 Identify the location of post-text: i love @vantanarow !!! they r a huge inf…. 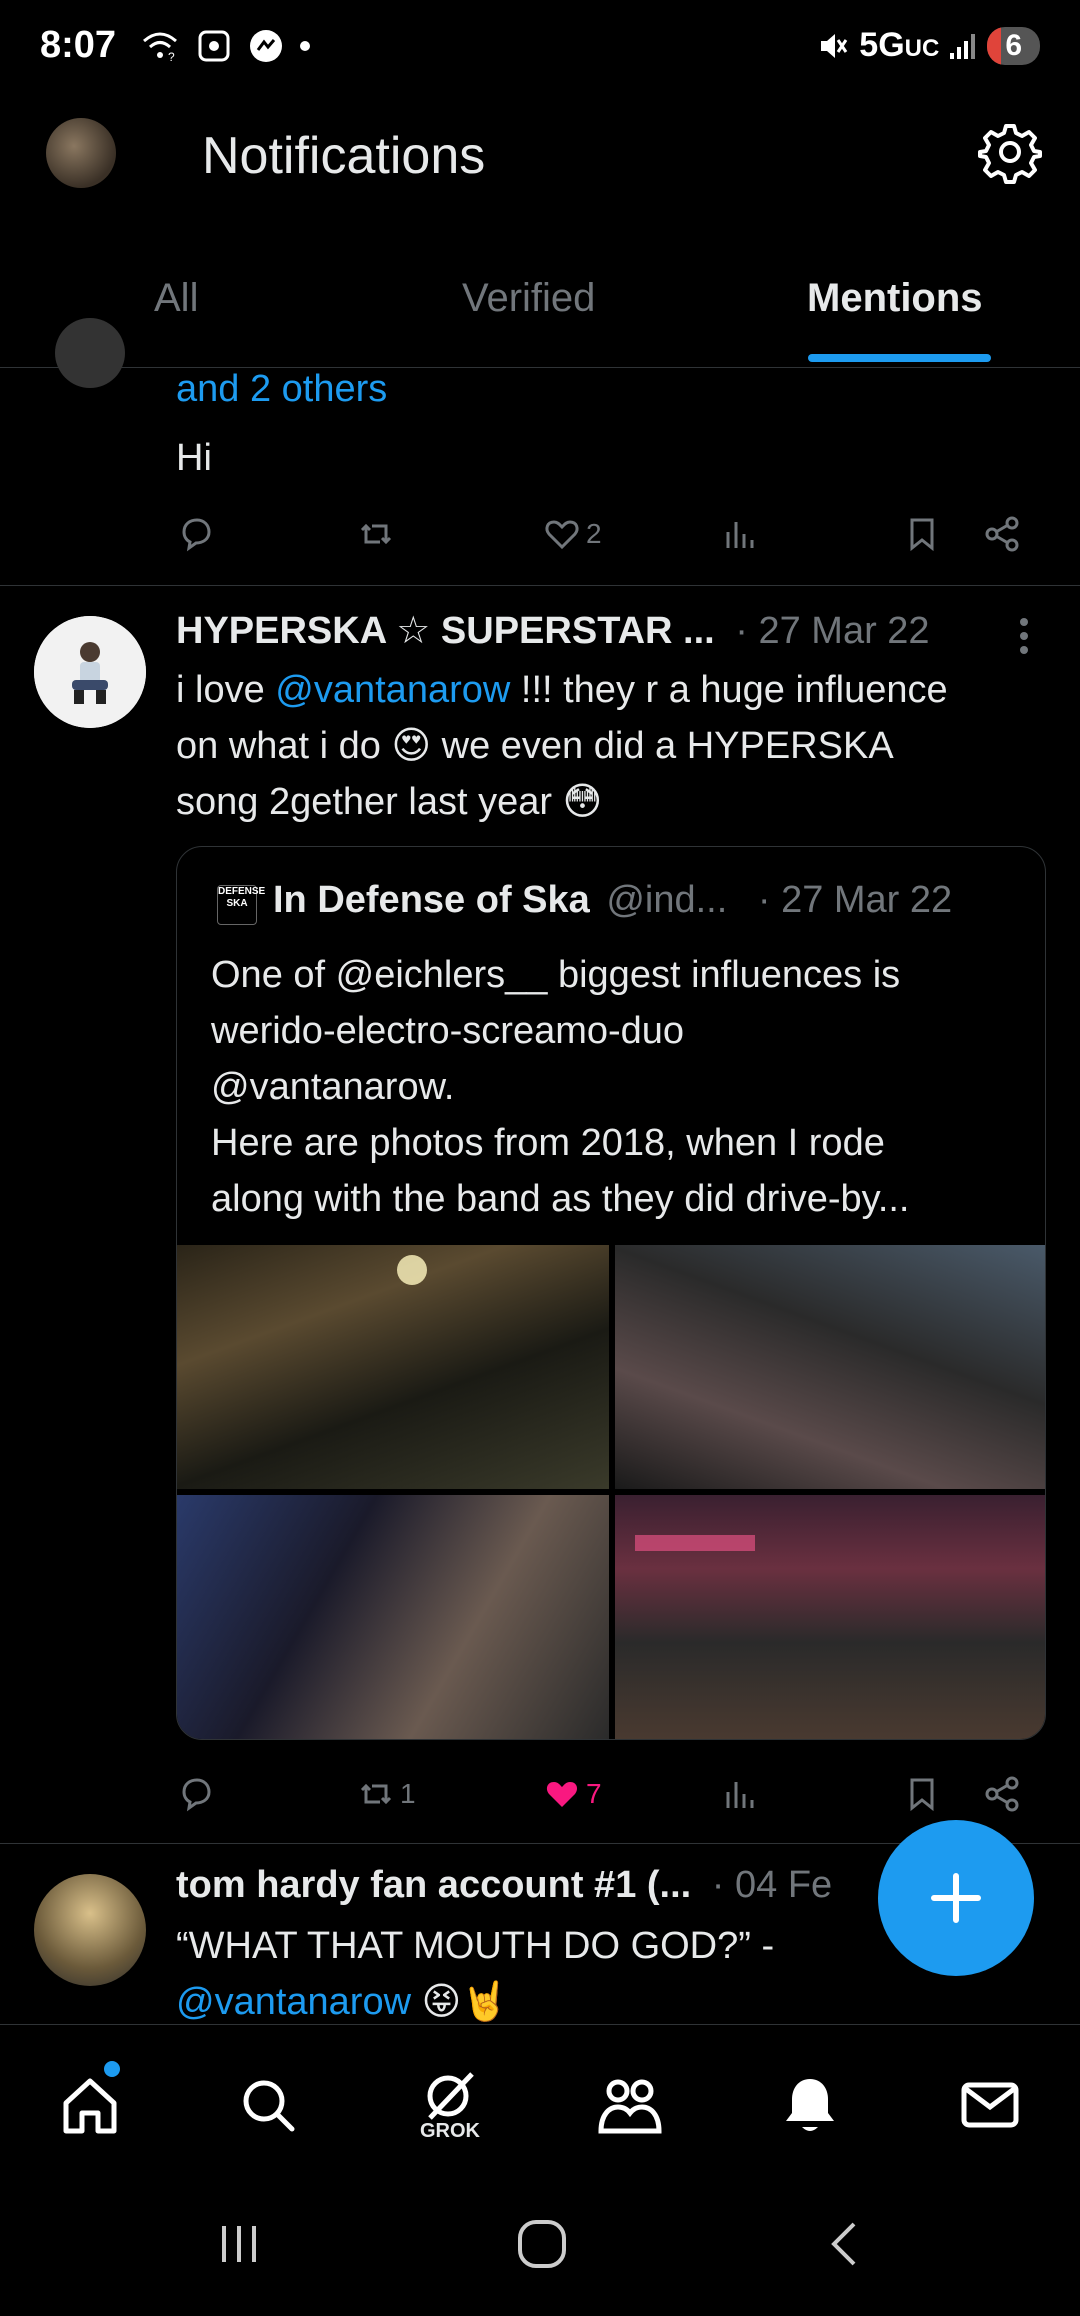
(562, 746).